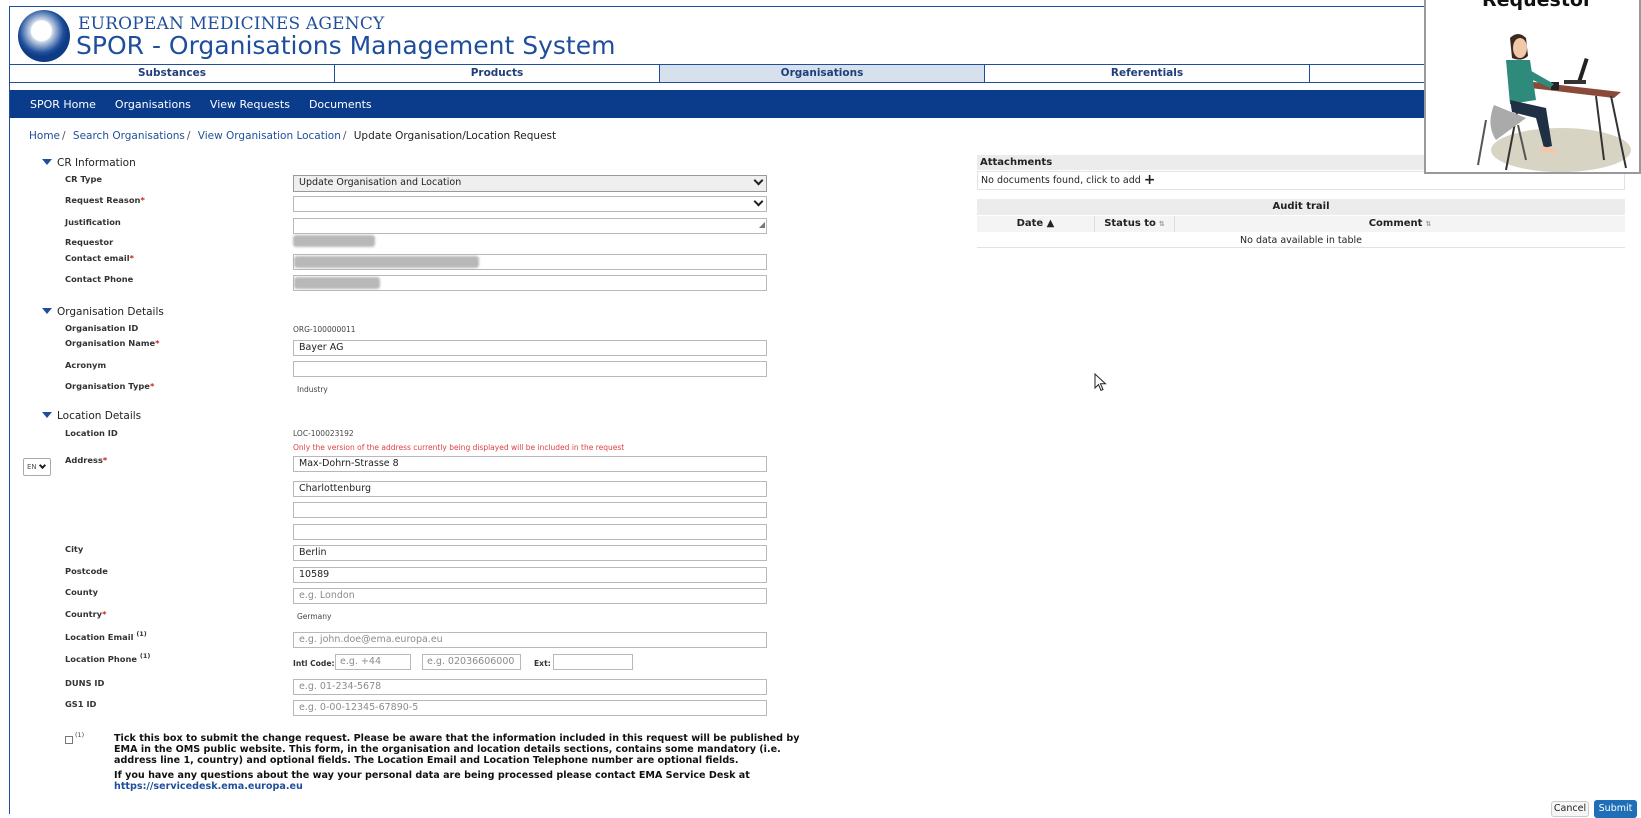 This screenshot has width=1641, height=818. I want to click on tab-substances: Substances, so click(172, 73).